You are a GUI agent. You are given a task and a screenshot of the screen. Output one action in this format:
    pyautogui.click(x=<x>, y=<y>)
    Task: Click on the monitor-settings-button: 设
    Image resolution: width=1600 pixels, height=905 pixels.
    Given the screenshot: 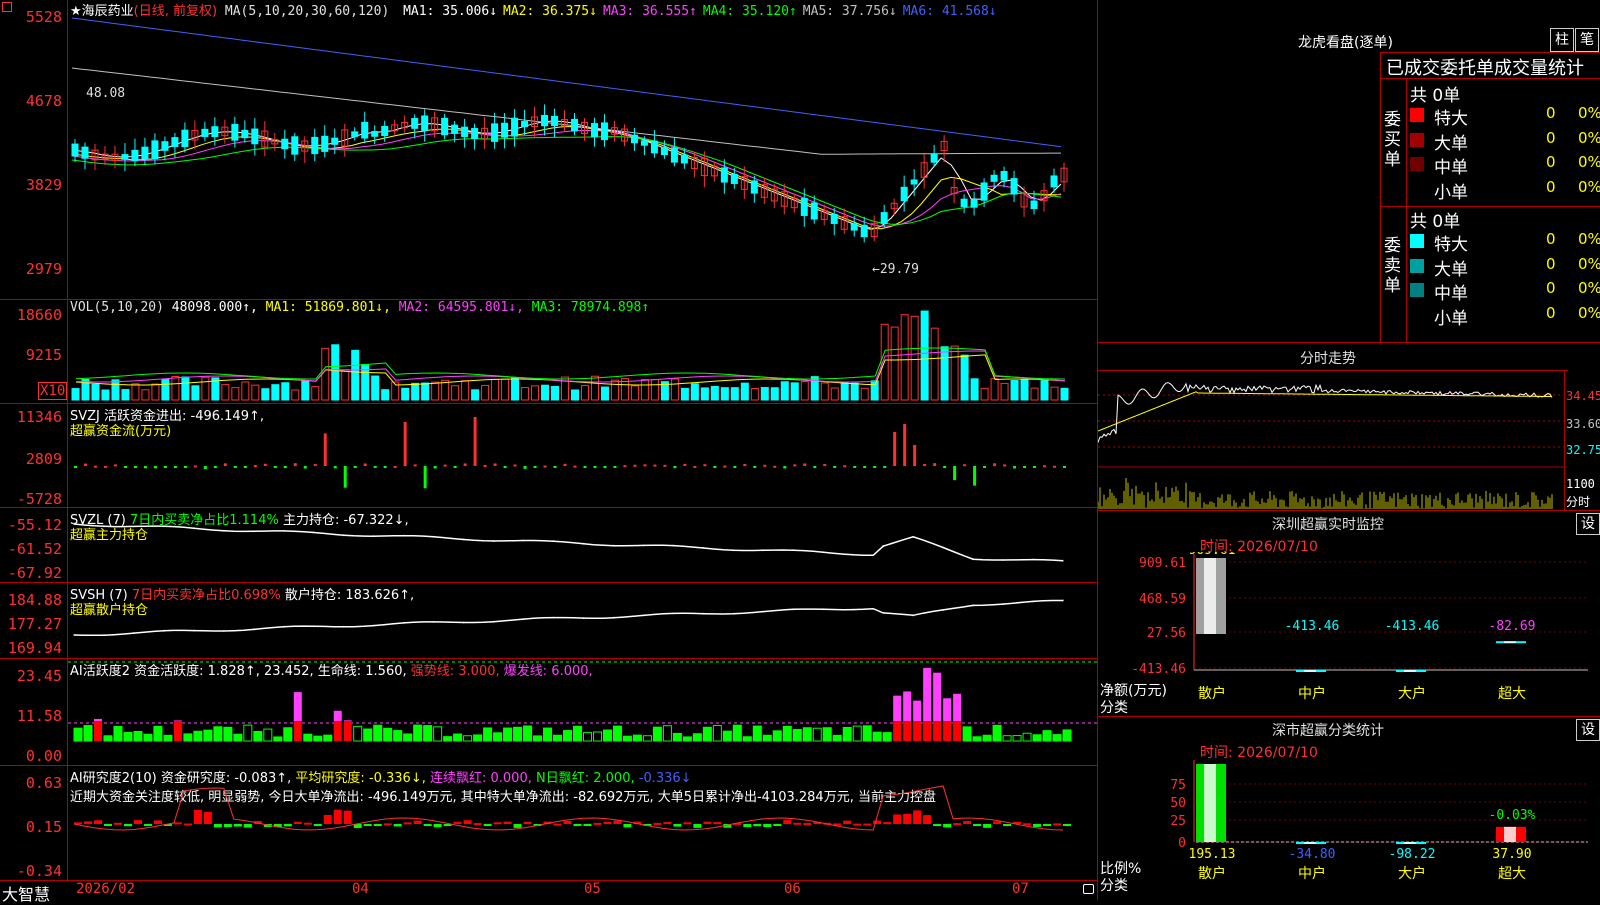 What is the action you would take?
    pyautogui.click(x=1588, y=524)
    